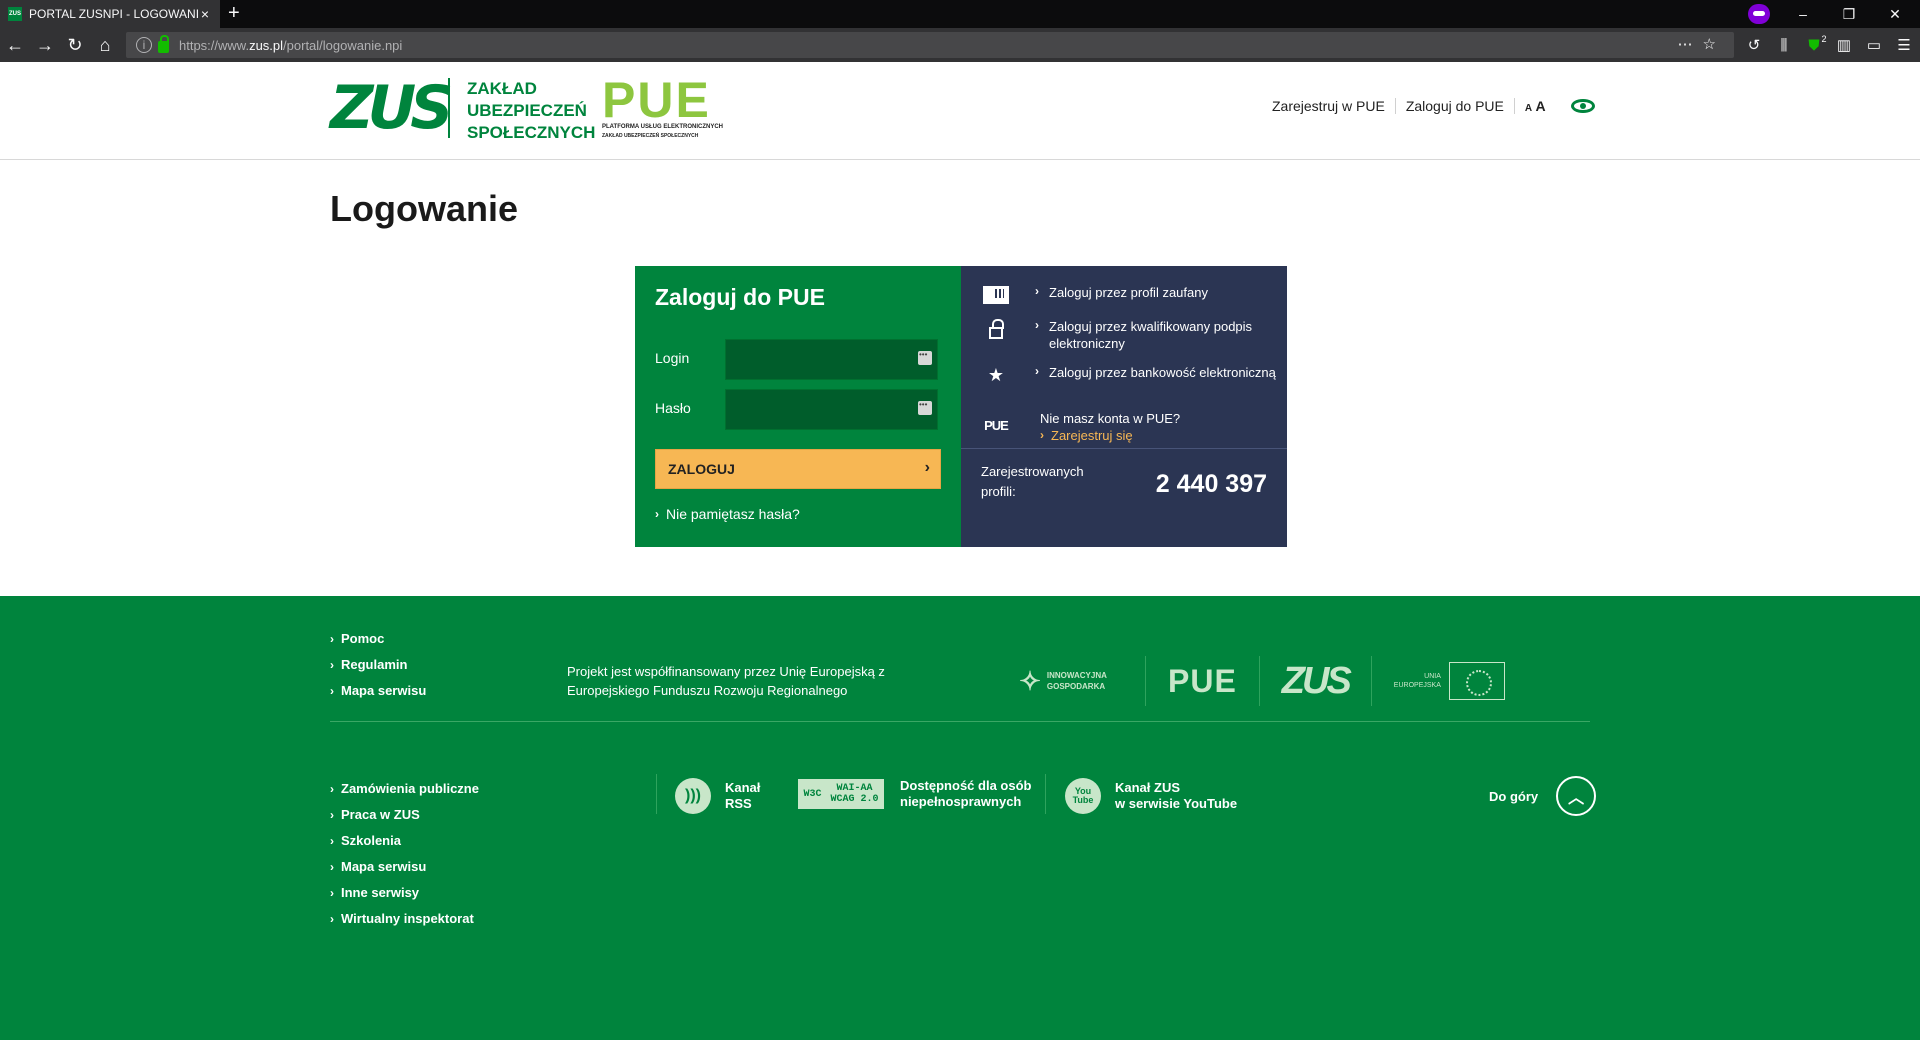 Image resolution: width=1920 pixels, height=1040 pixels. I want to click on innovative-economy-logo: ✧ INNOWACYJNA GOSPODARKA, so click(1063, 681).